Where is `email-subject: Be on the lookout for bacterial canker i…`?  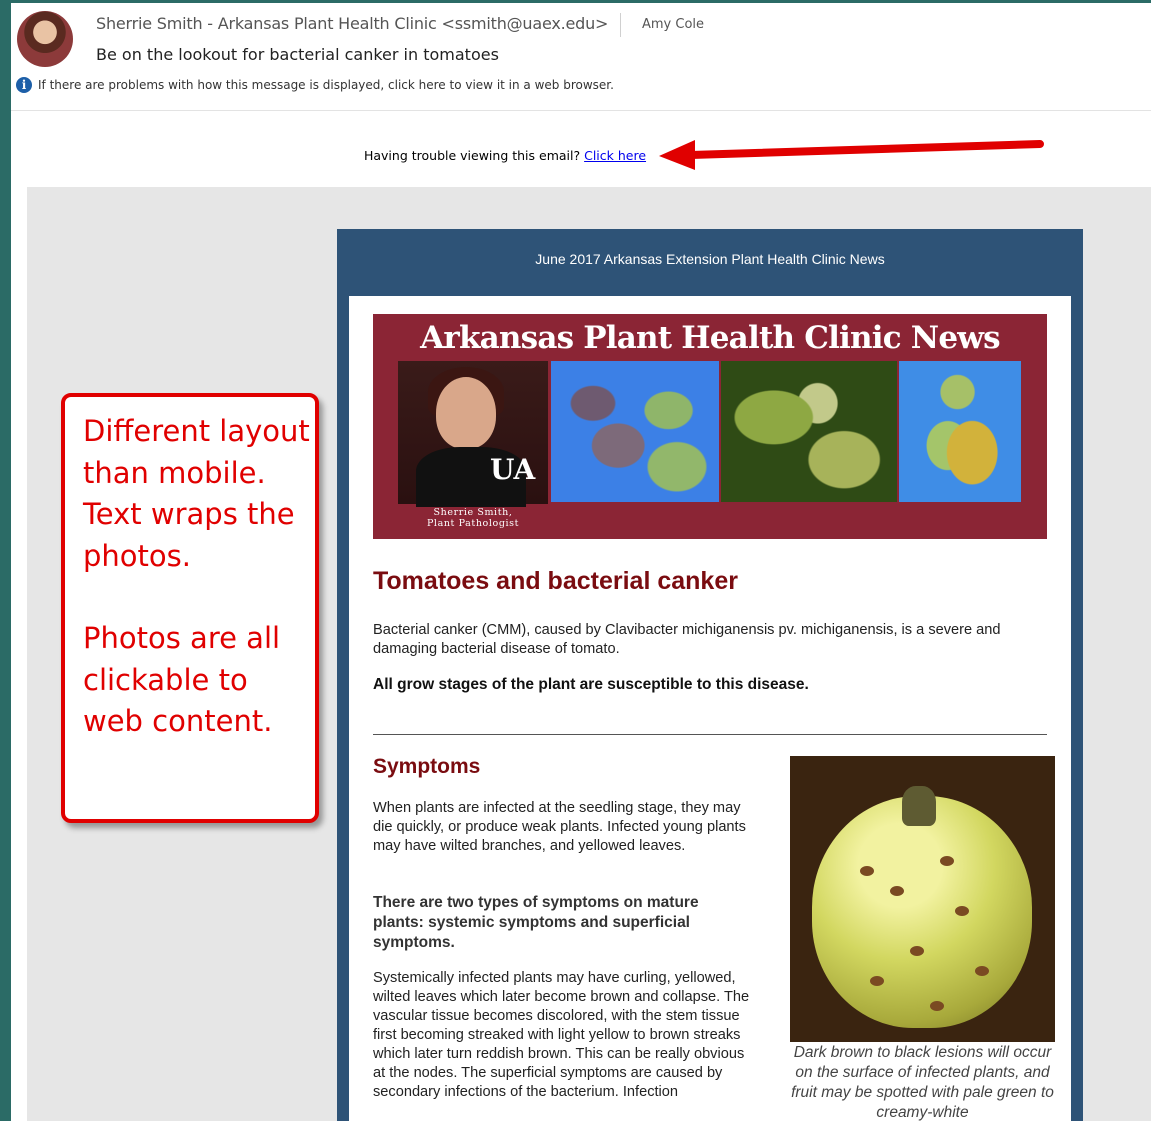 email-subject: Be on the lookout for bacterial canker i… is located at coordinates (297, 54).